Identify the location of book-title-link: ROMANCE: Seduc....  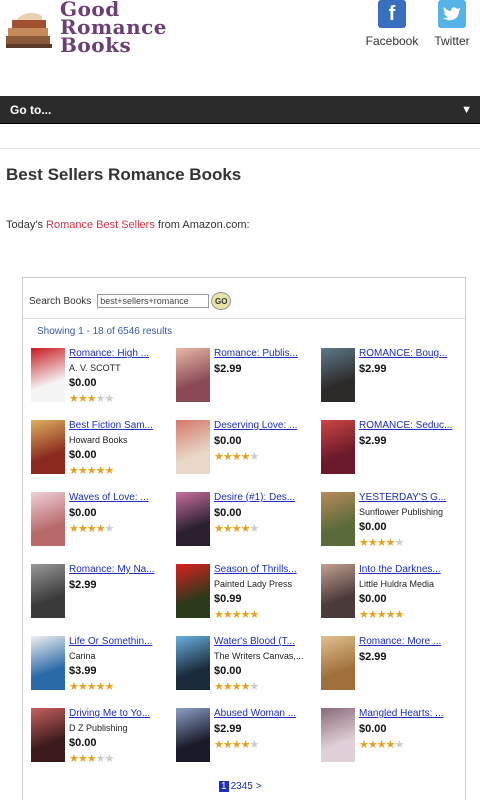
(409, 425).